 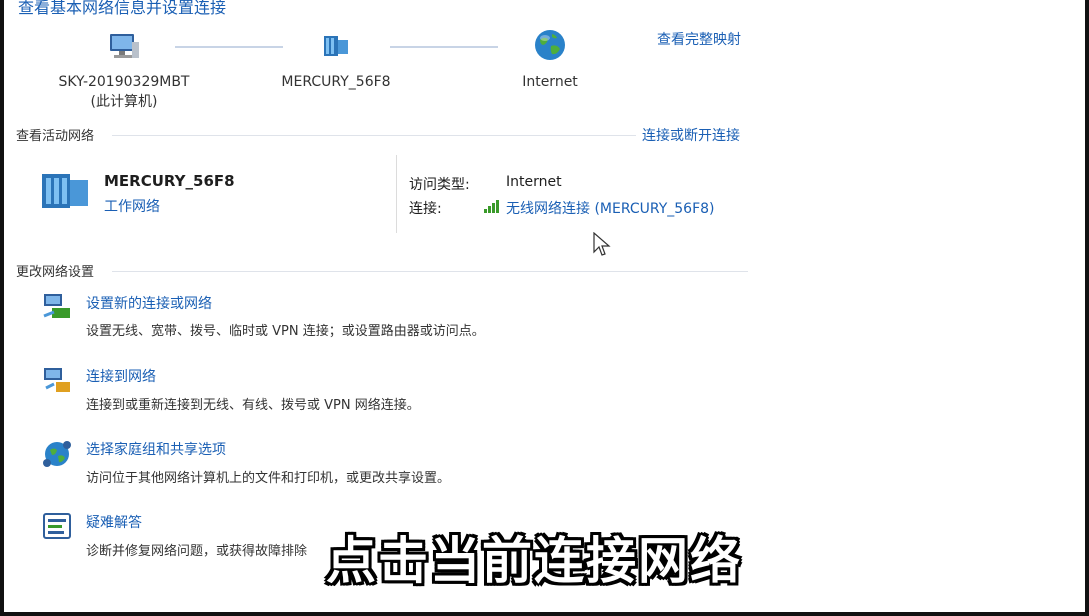 I want to click on connect-network-icon, so click(x=57, y=380).